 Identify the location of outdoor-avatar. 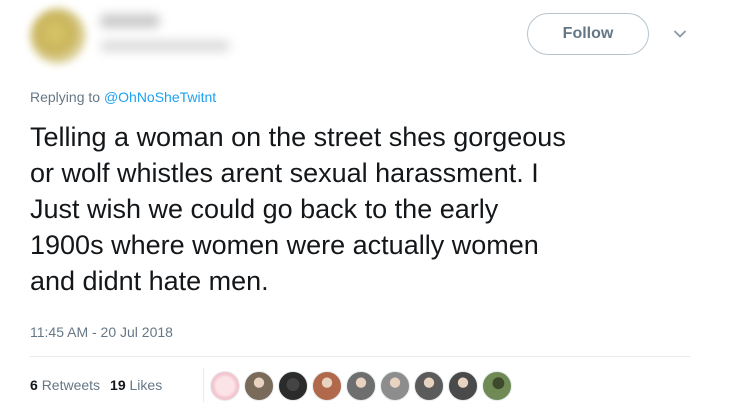
(497, 386).